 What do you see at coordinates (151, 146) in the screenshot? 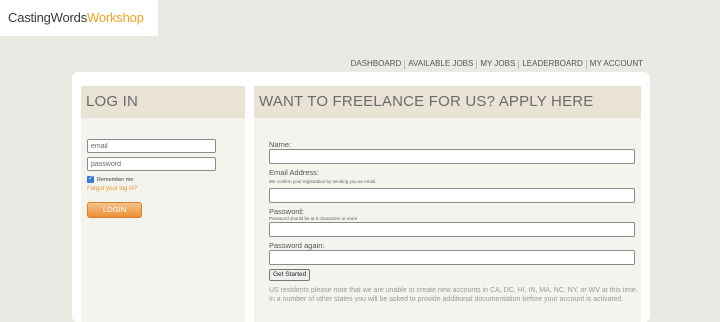
I see `login-email-input` at bounding box center [151, 146].